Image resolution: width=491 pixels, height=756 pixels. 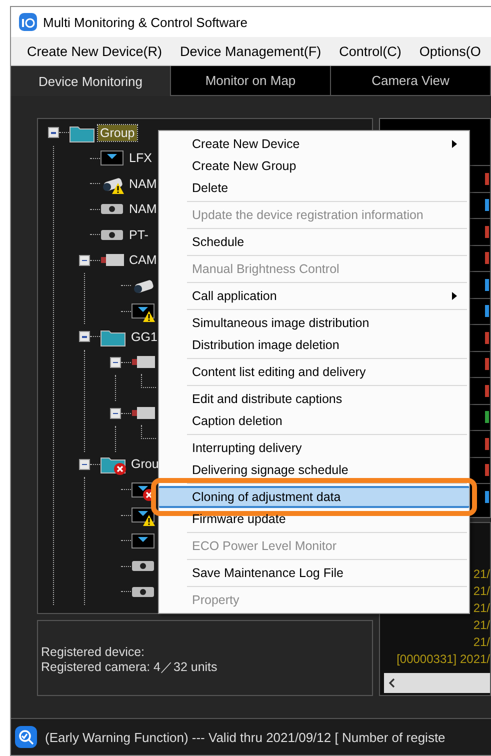 What do you see at coordinates (314, 166) in the screenshot?
I see `context-menu-item: Create New Group` at bounding box center [314, 166].